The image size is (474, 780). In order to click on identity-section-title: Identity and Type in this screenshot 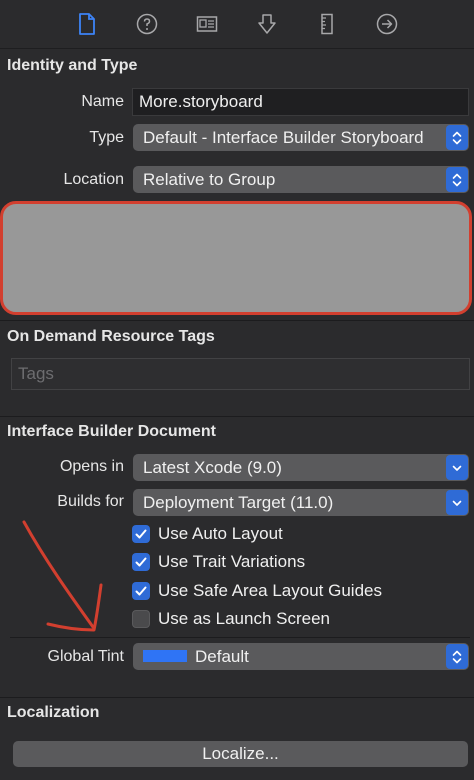, I will do `click(72, 65)`.